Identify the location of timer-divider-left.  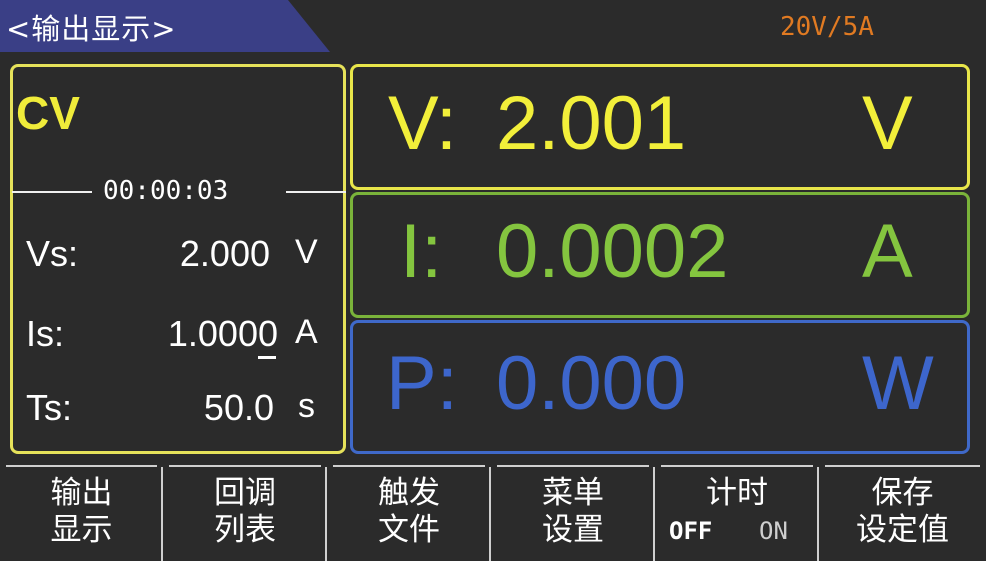
(52, 192).